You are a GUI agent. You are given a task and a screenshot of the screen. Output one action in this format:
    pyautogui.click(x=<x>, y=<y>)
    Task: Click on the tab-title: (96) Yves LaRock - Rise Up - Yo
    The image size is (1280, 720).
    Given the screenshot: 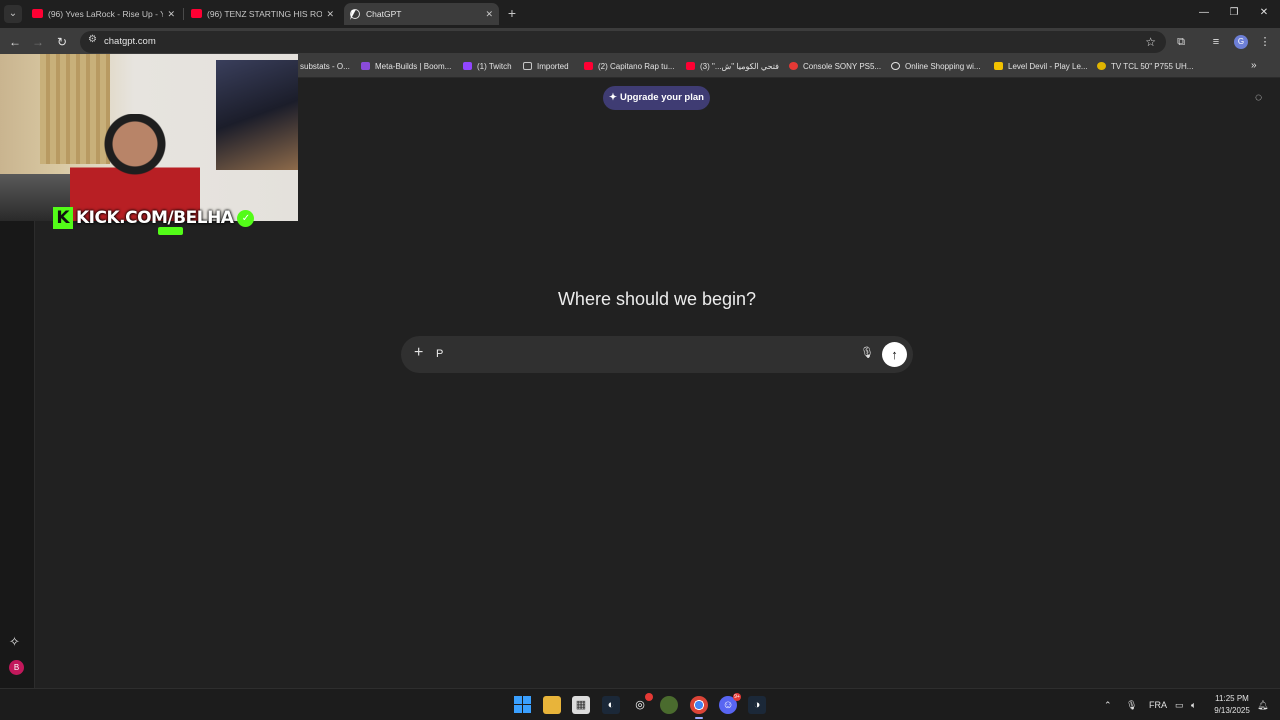 What is the action you would take?
    pyautogui.click(x=105, y=14)
    